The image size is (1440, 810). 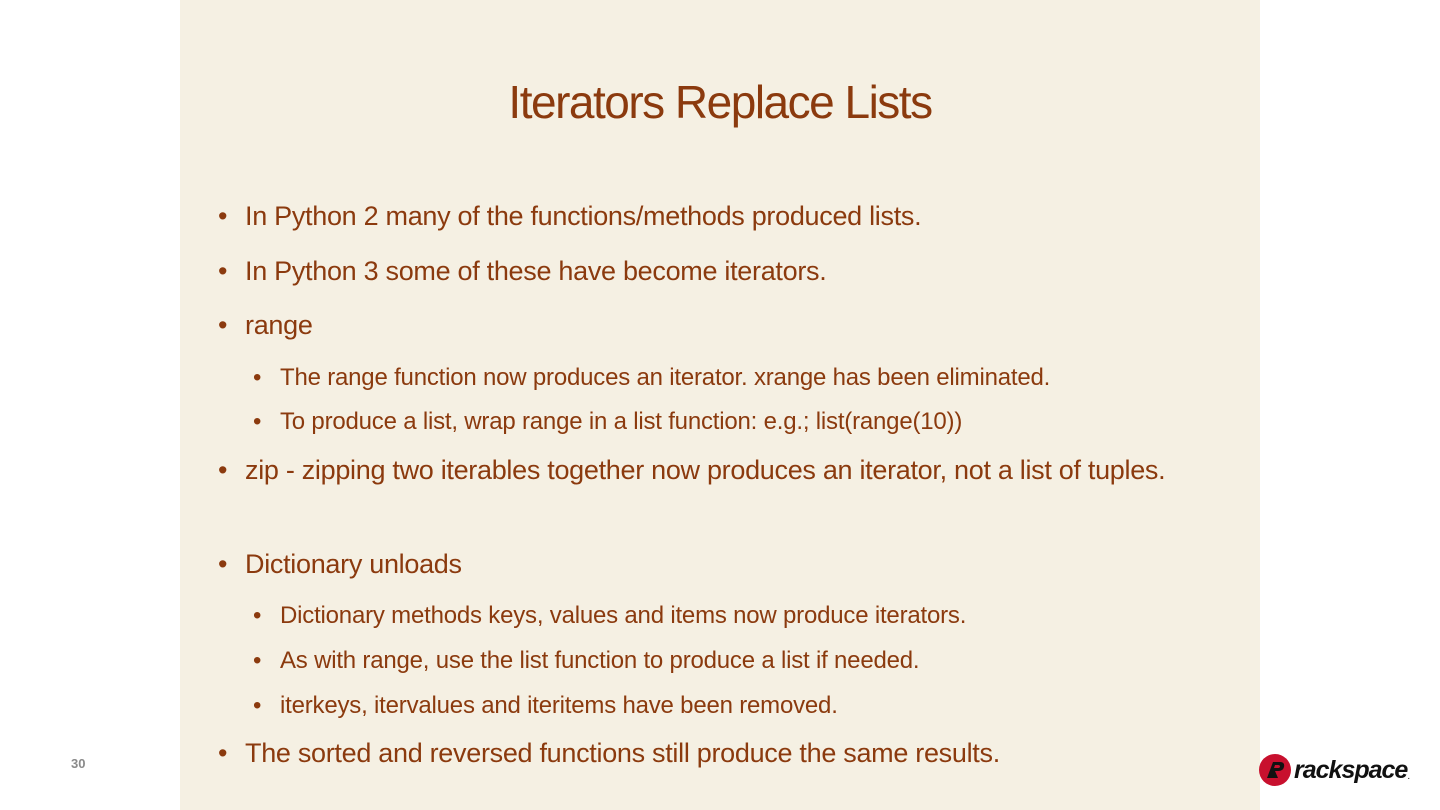 I want to click on bullet-text: Dictionary unloads, so click(x=353, y=564).